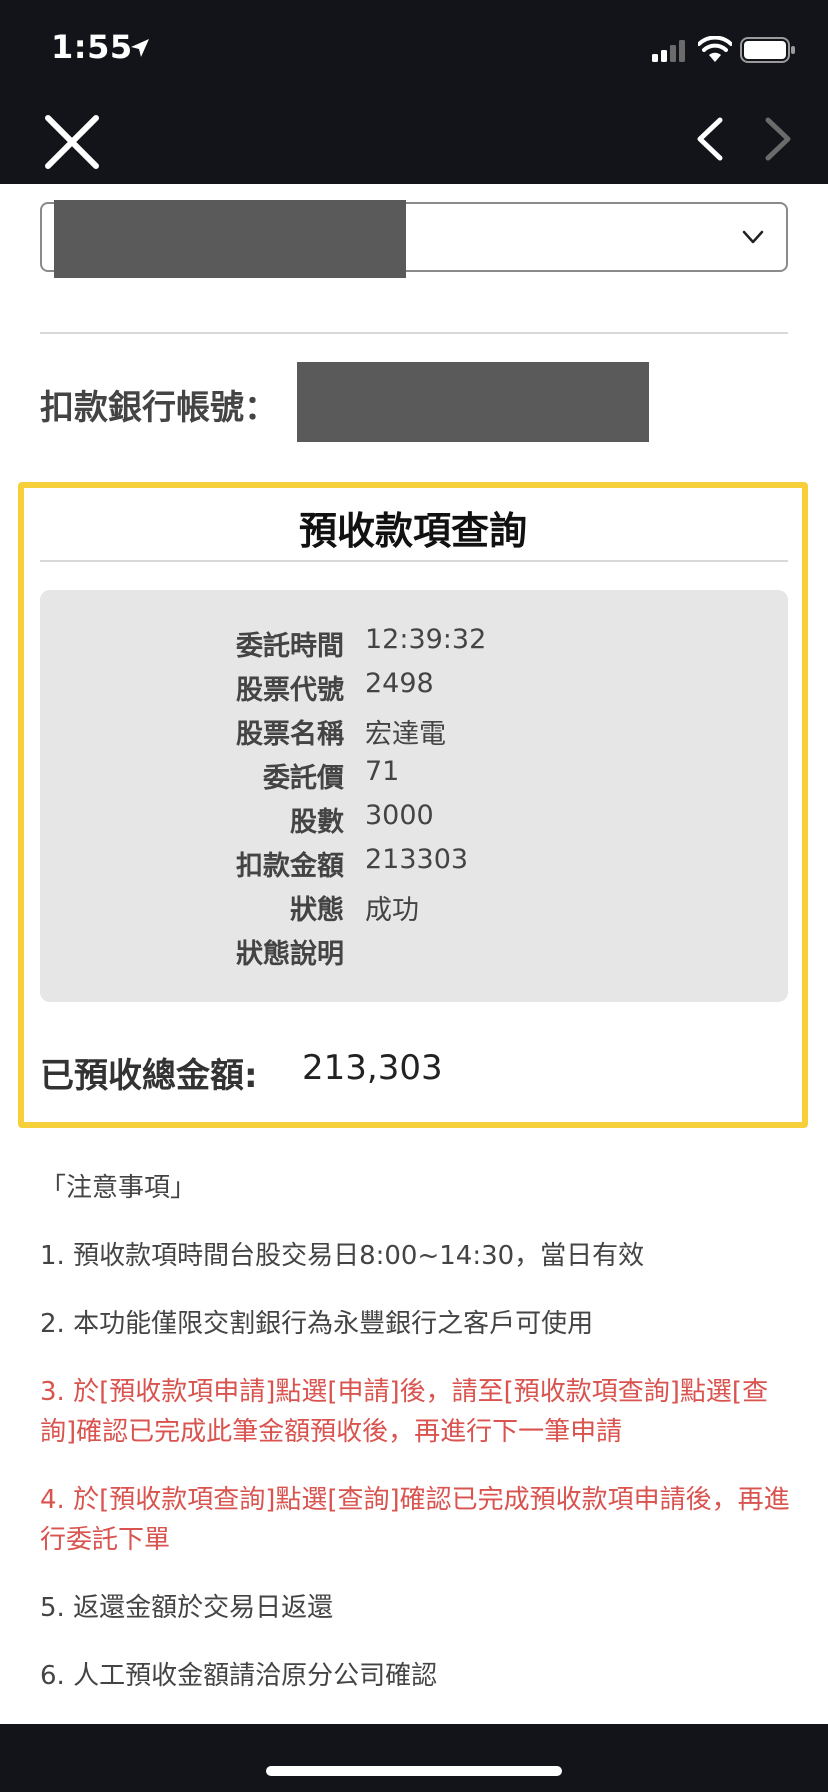  I want to click on note-item: 5. 返還金額於交易日返還, so click(187, 1608).